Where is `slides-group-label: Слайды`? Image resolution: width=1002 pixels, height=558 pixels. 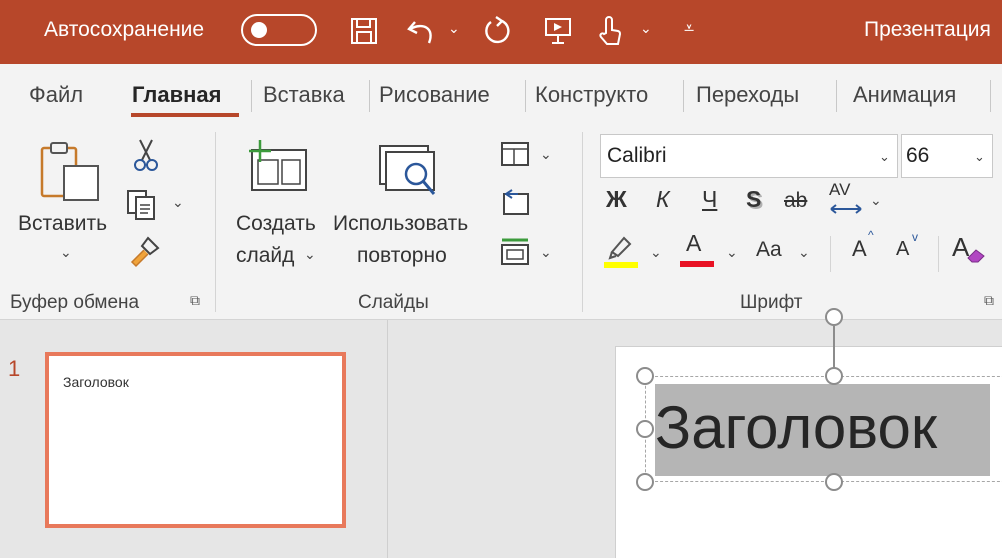 slides-group-label: Слайды is located at coordinates (393, 302).